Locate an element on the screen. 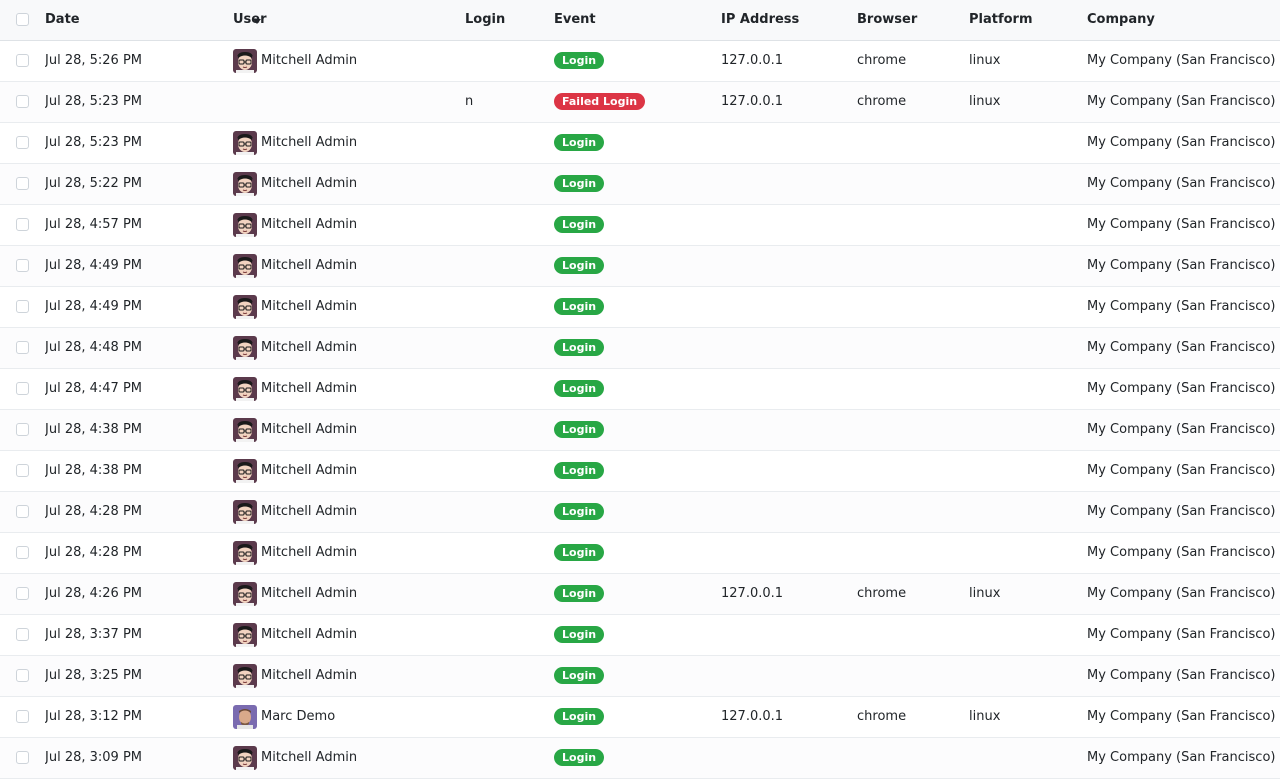 Image resolution: width=1280 pixels, height=780 pixels. date-cell: Jul 28, 4:28 PM is located at coordinates (94, 552).